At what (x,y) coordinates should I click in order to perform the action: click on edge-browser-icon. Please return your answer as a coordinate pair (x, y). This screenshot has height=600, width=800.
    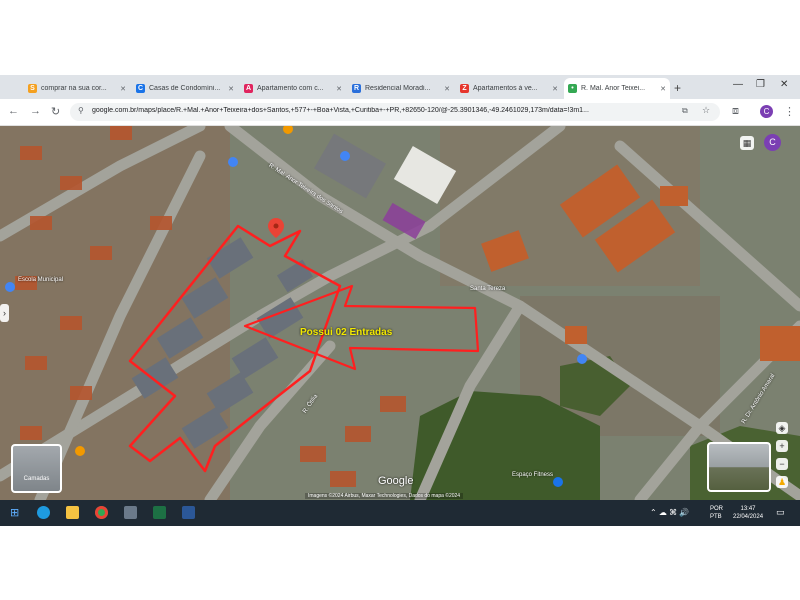
    Looking at the image, I should click on (43, 512).